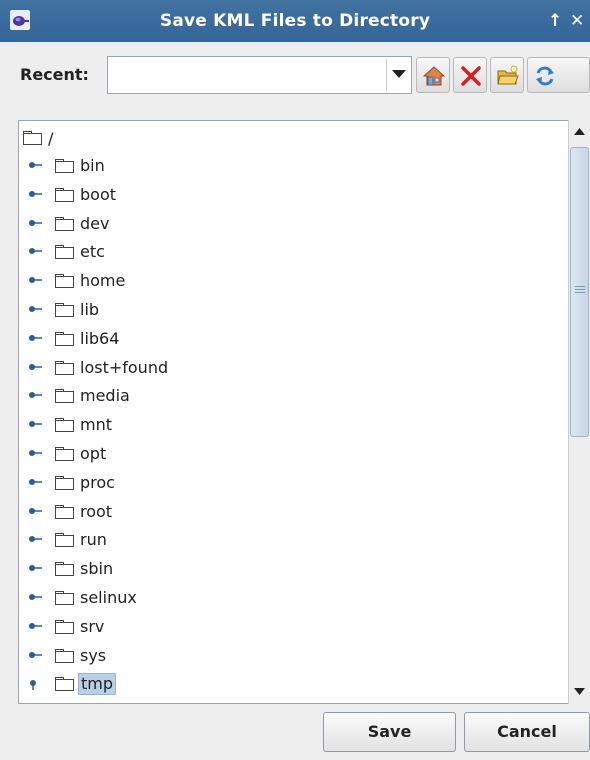  I want to click on save-button: Save, so click(389, 732).